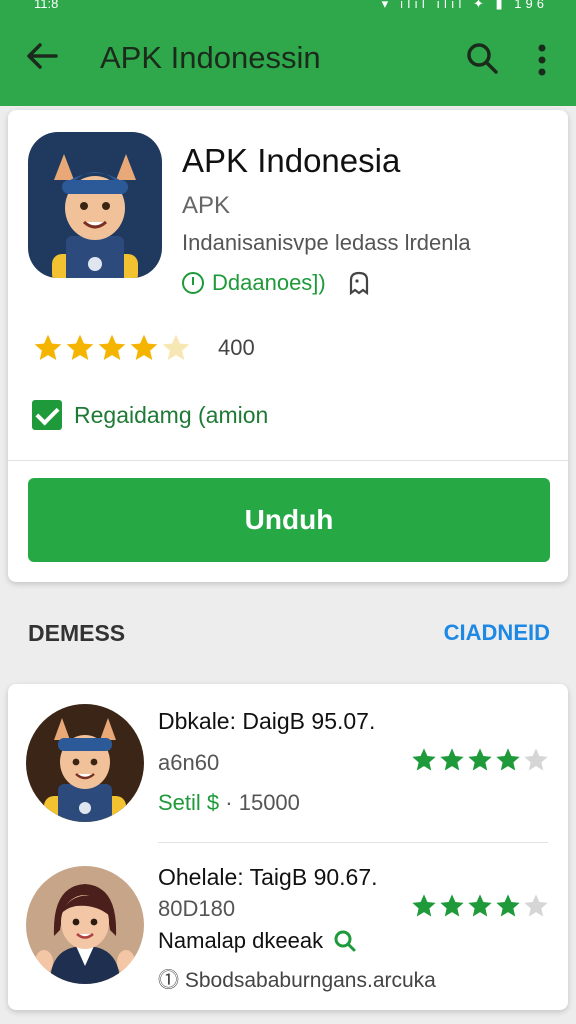  Describe the element at coordinates (291, 160) in the screenshot. I see `app-name: APK Indonesia` at that location.